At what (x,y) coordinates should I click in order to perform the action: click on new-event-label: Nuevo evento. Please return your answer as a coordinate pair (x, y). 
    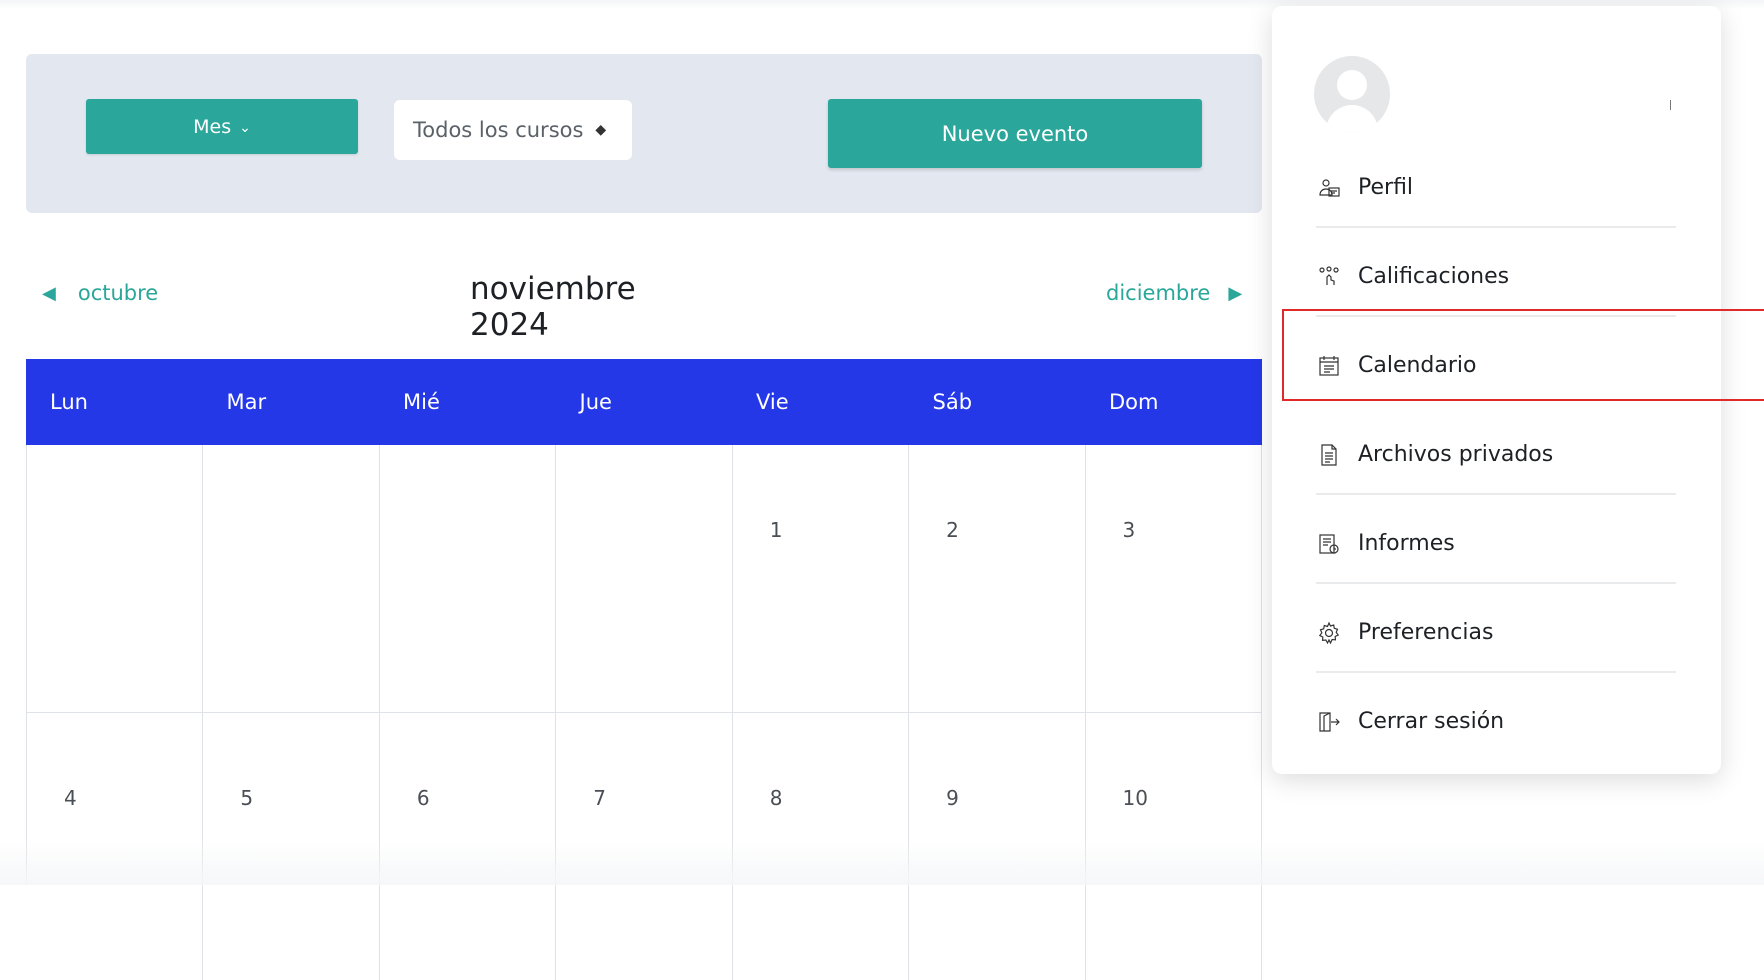
    Looking at the image, I should click on (1015, 133).